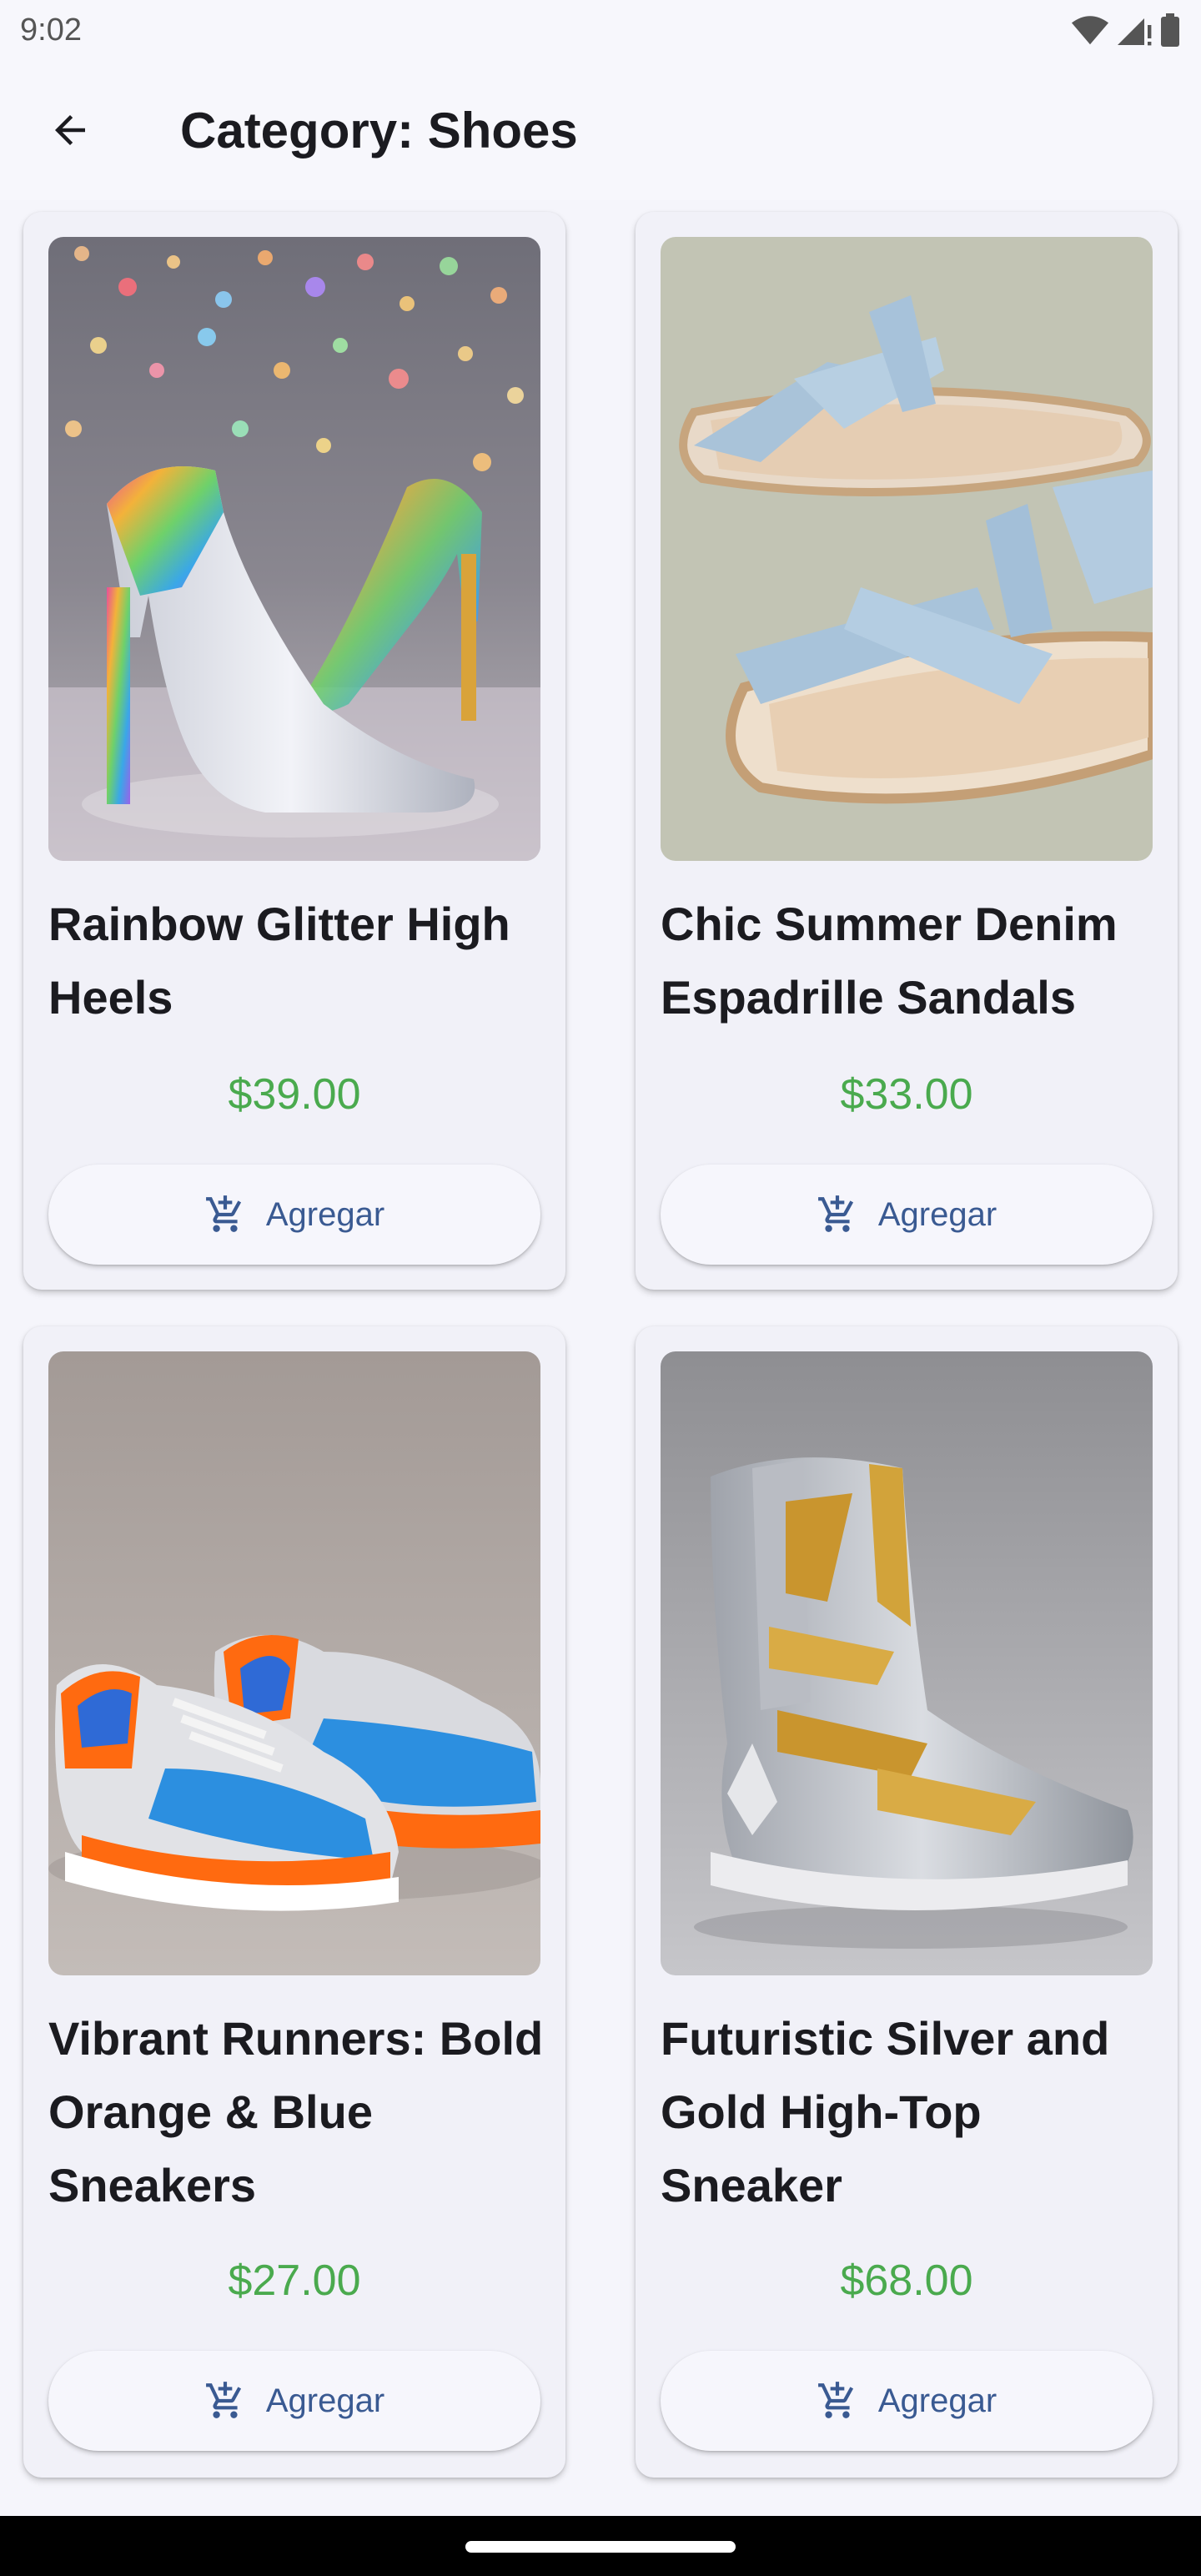  I want to click on home-gesture-handle, so click(601, 2547).